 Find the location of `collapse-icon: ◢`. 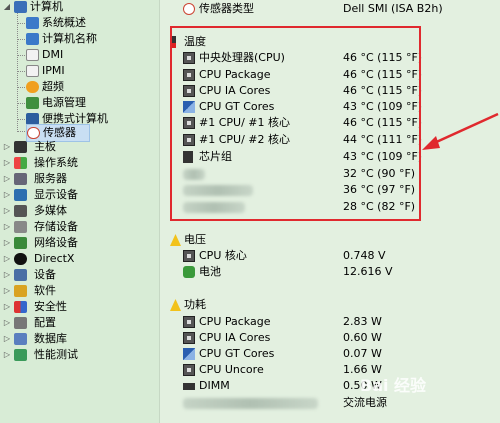

collapse-icon: ◢ is located at coordinates (7, 7).